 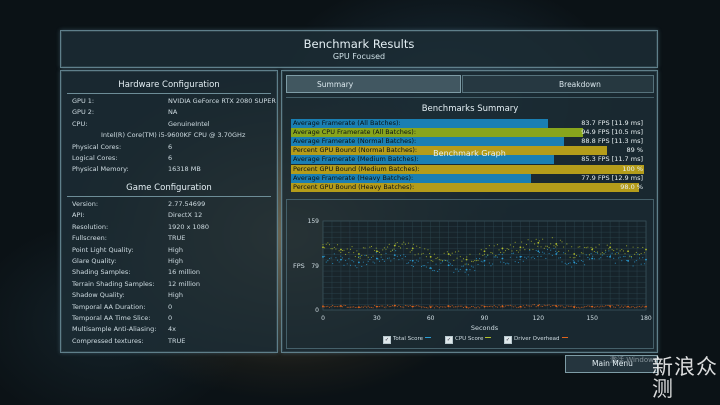 What do you see at coordinates (468, 340) in the screenshot?
I see `legend-cpu-score: ✓ CPU Score` at bounding box center [468, 340].